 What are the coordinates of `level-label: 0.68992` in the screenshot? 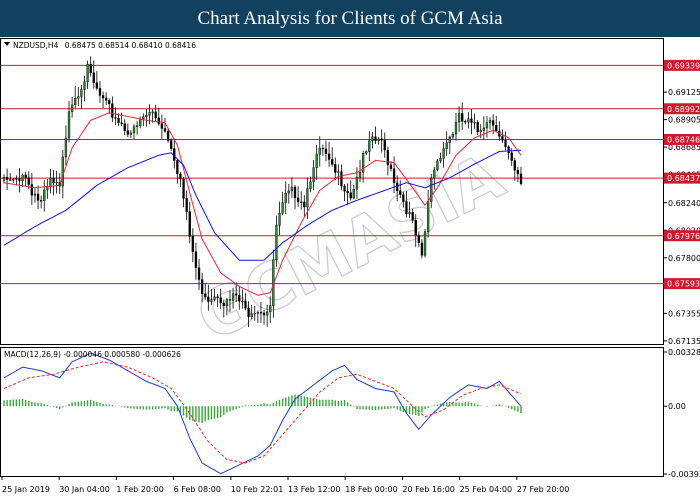 It's located at (683, 109).